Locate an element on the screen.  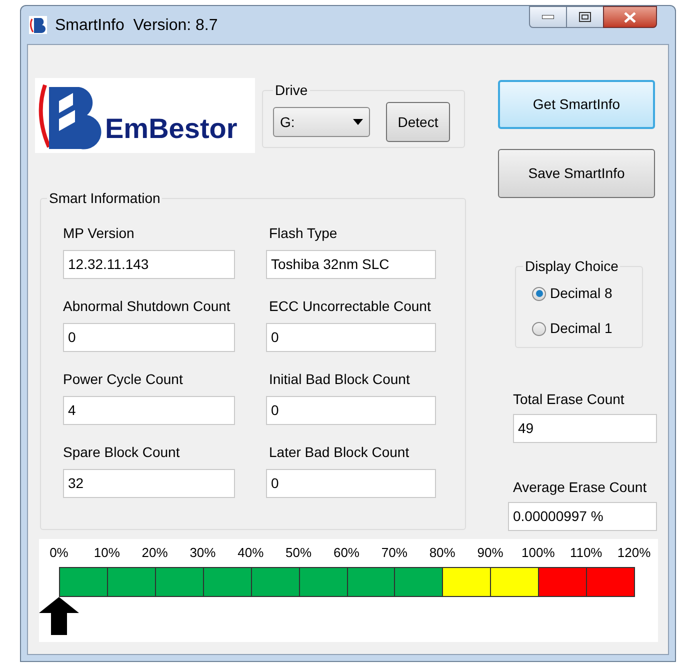
field-label: MP Version is located at coordinates (99, 233).